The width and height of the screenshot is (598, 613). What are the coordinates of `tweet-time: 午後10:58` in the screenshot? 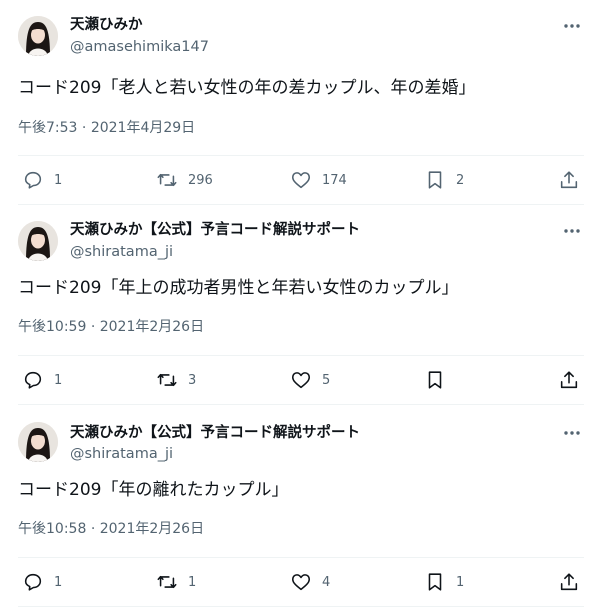 It's located at (52, 529).